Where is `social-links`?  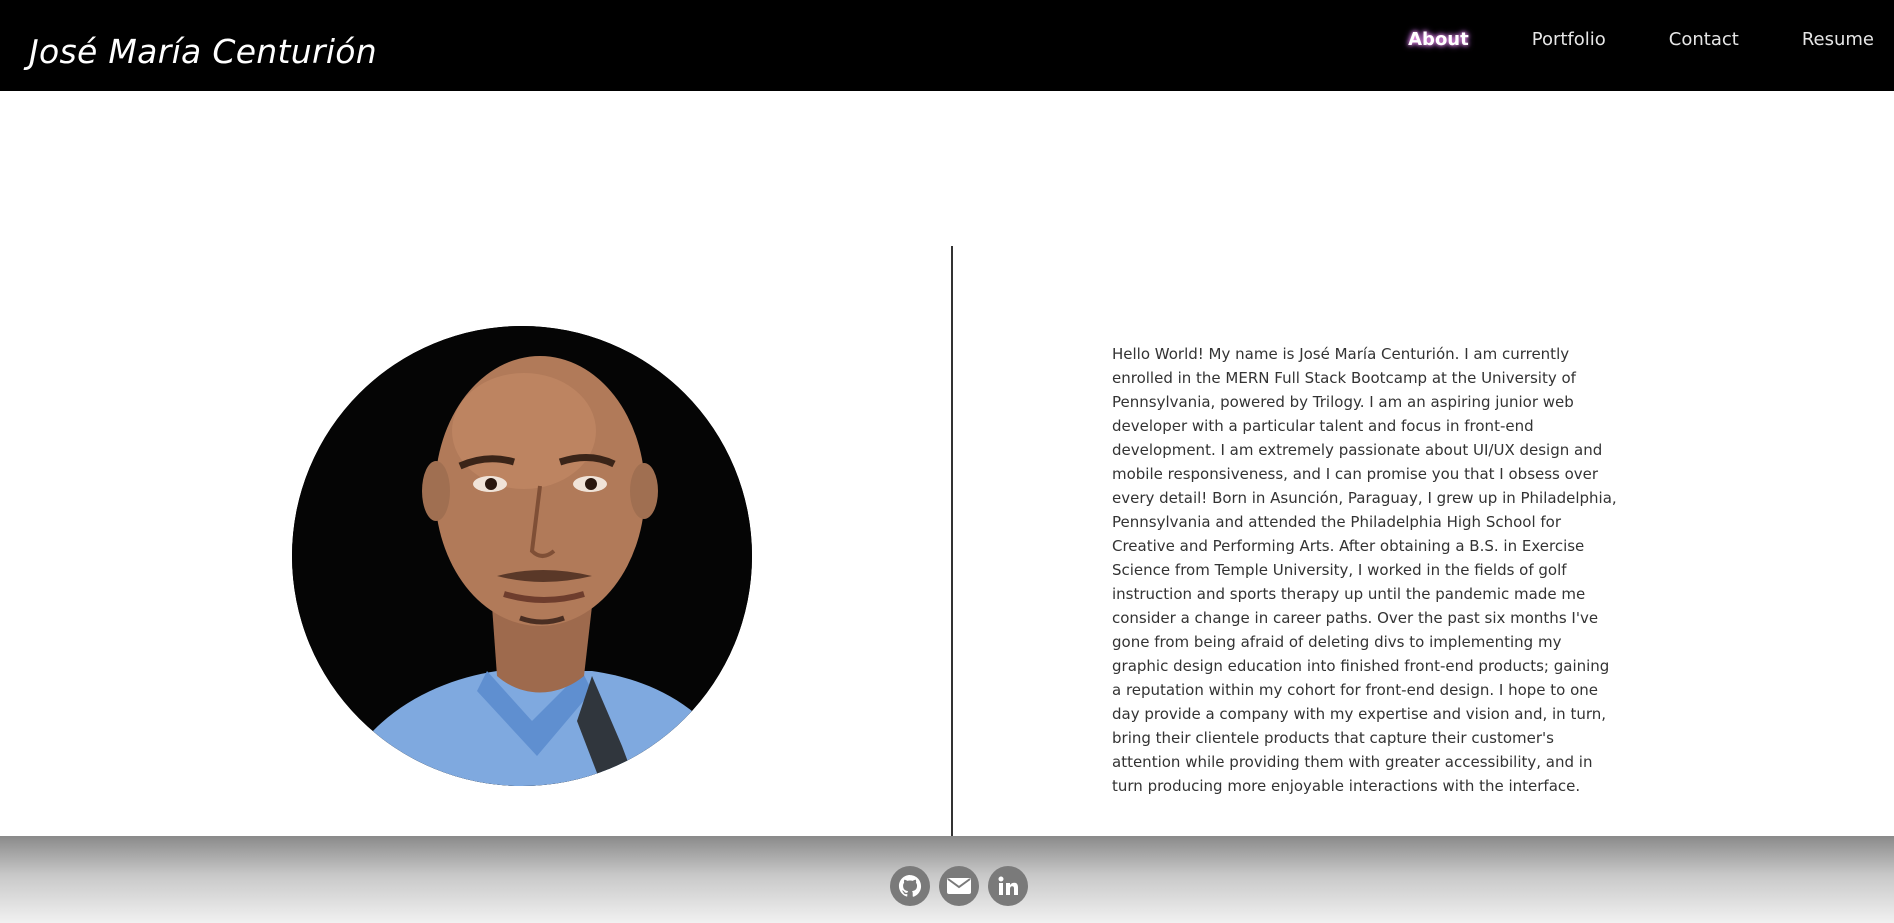 social-links is located at coordinates (963, 886).